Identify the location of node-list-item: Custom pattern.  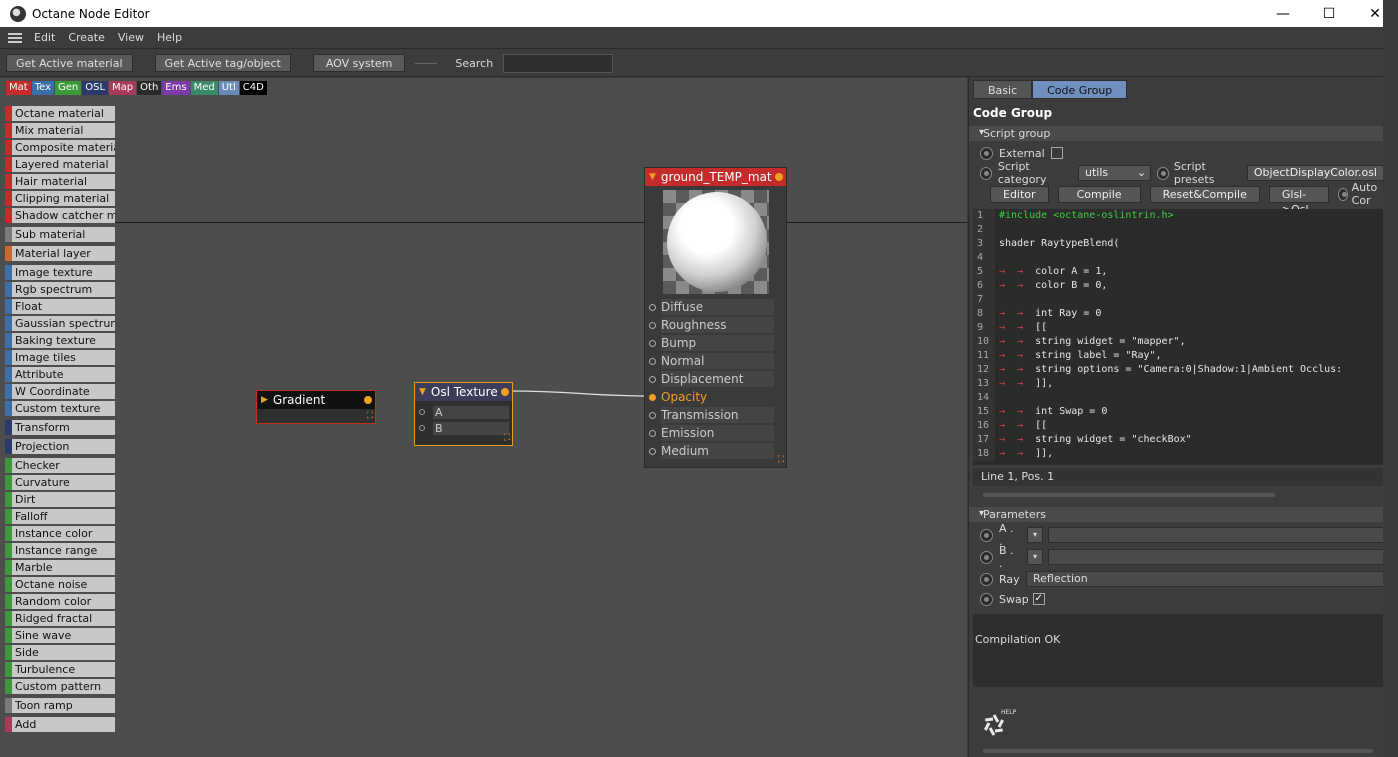
(60, 686).